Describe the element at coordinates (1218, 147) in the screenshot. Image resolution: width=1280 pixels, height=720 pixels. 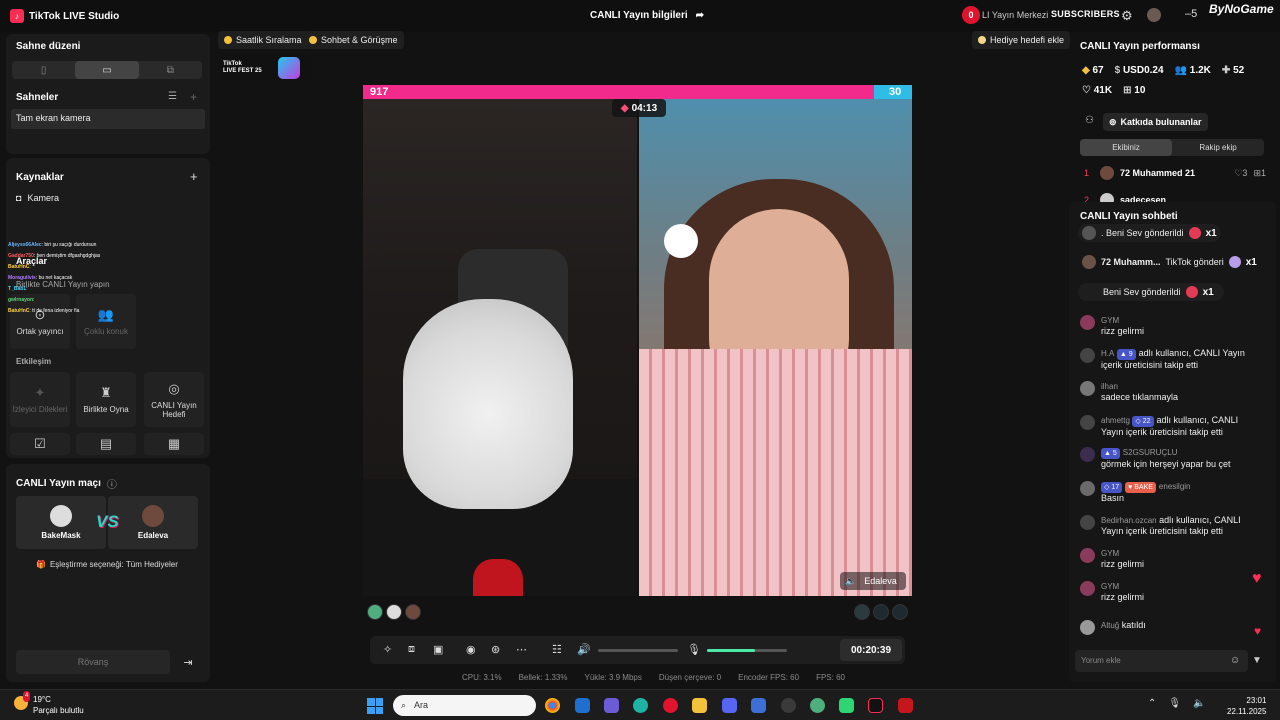
I see `tab-rival-team: Rakip ekip` at that location.